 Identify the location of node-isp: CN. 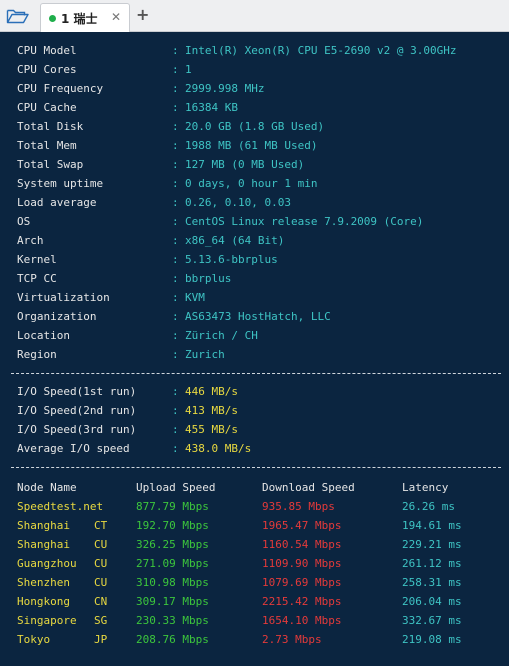
(101, 601).